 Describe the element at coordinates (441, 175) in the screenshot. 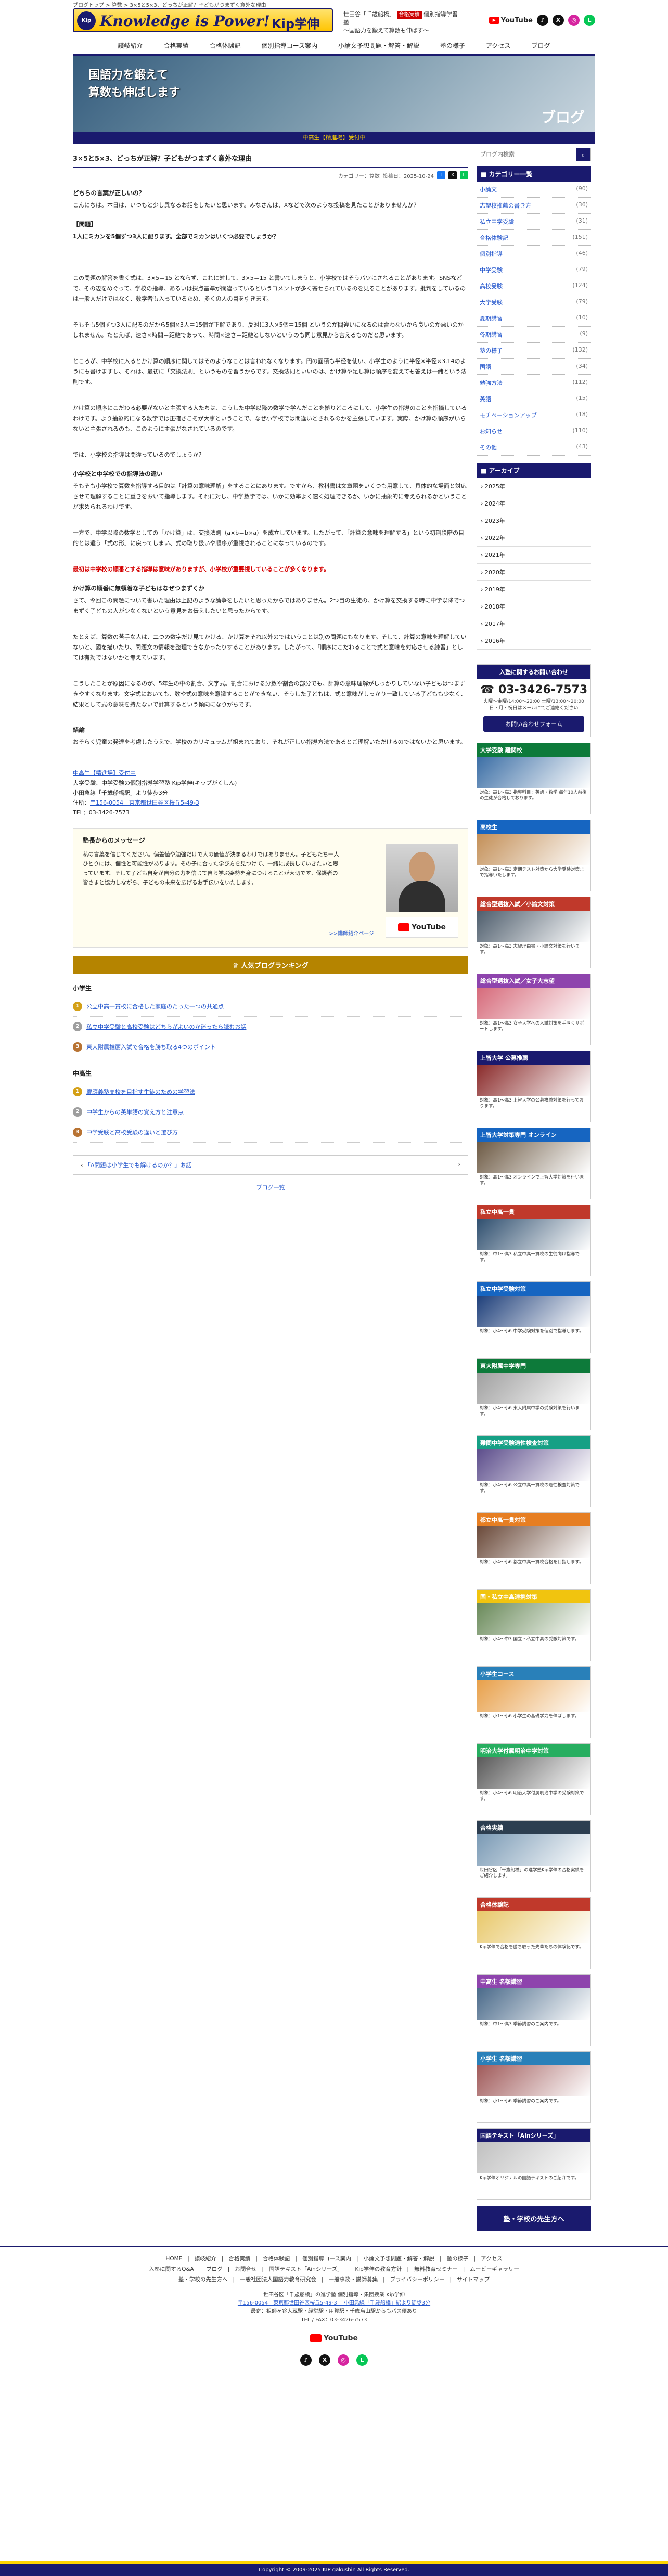

I see `facebook-share-icon: f` at that location.